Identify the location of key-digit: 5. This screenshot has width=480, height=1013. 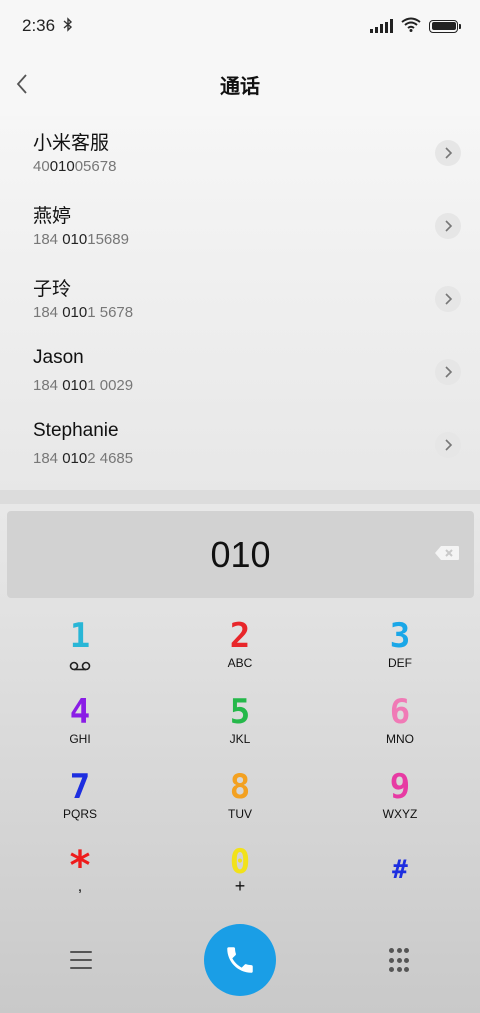
(240, 712).